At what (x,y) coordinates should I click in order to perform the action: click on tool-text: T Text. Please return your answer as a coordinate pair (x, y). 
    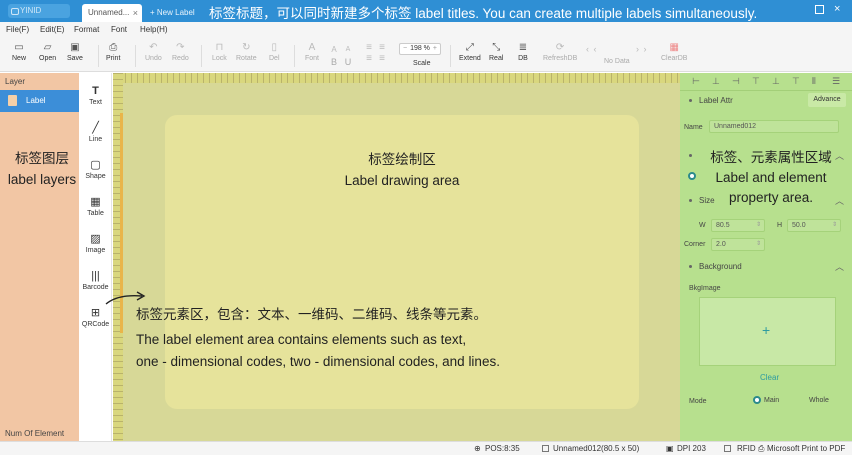
    Looking at the image, I should click on (95, 95).